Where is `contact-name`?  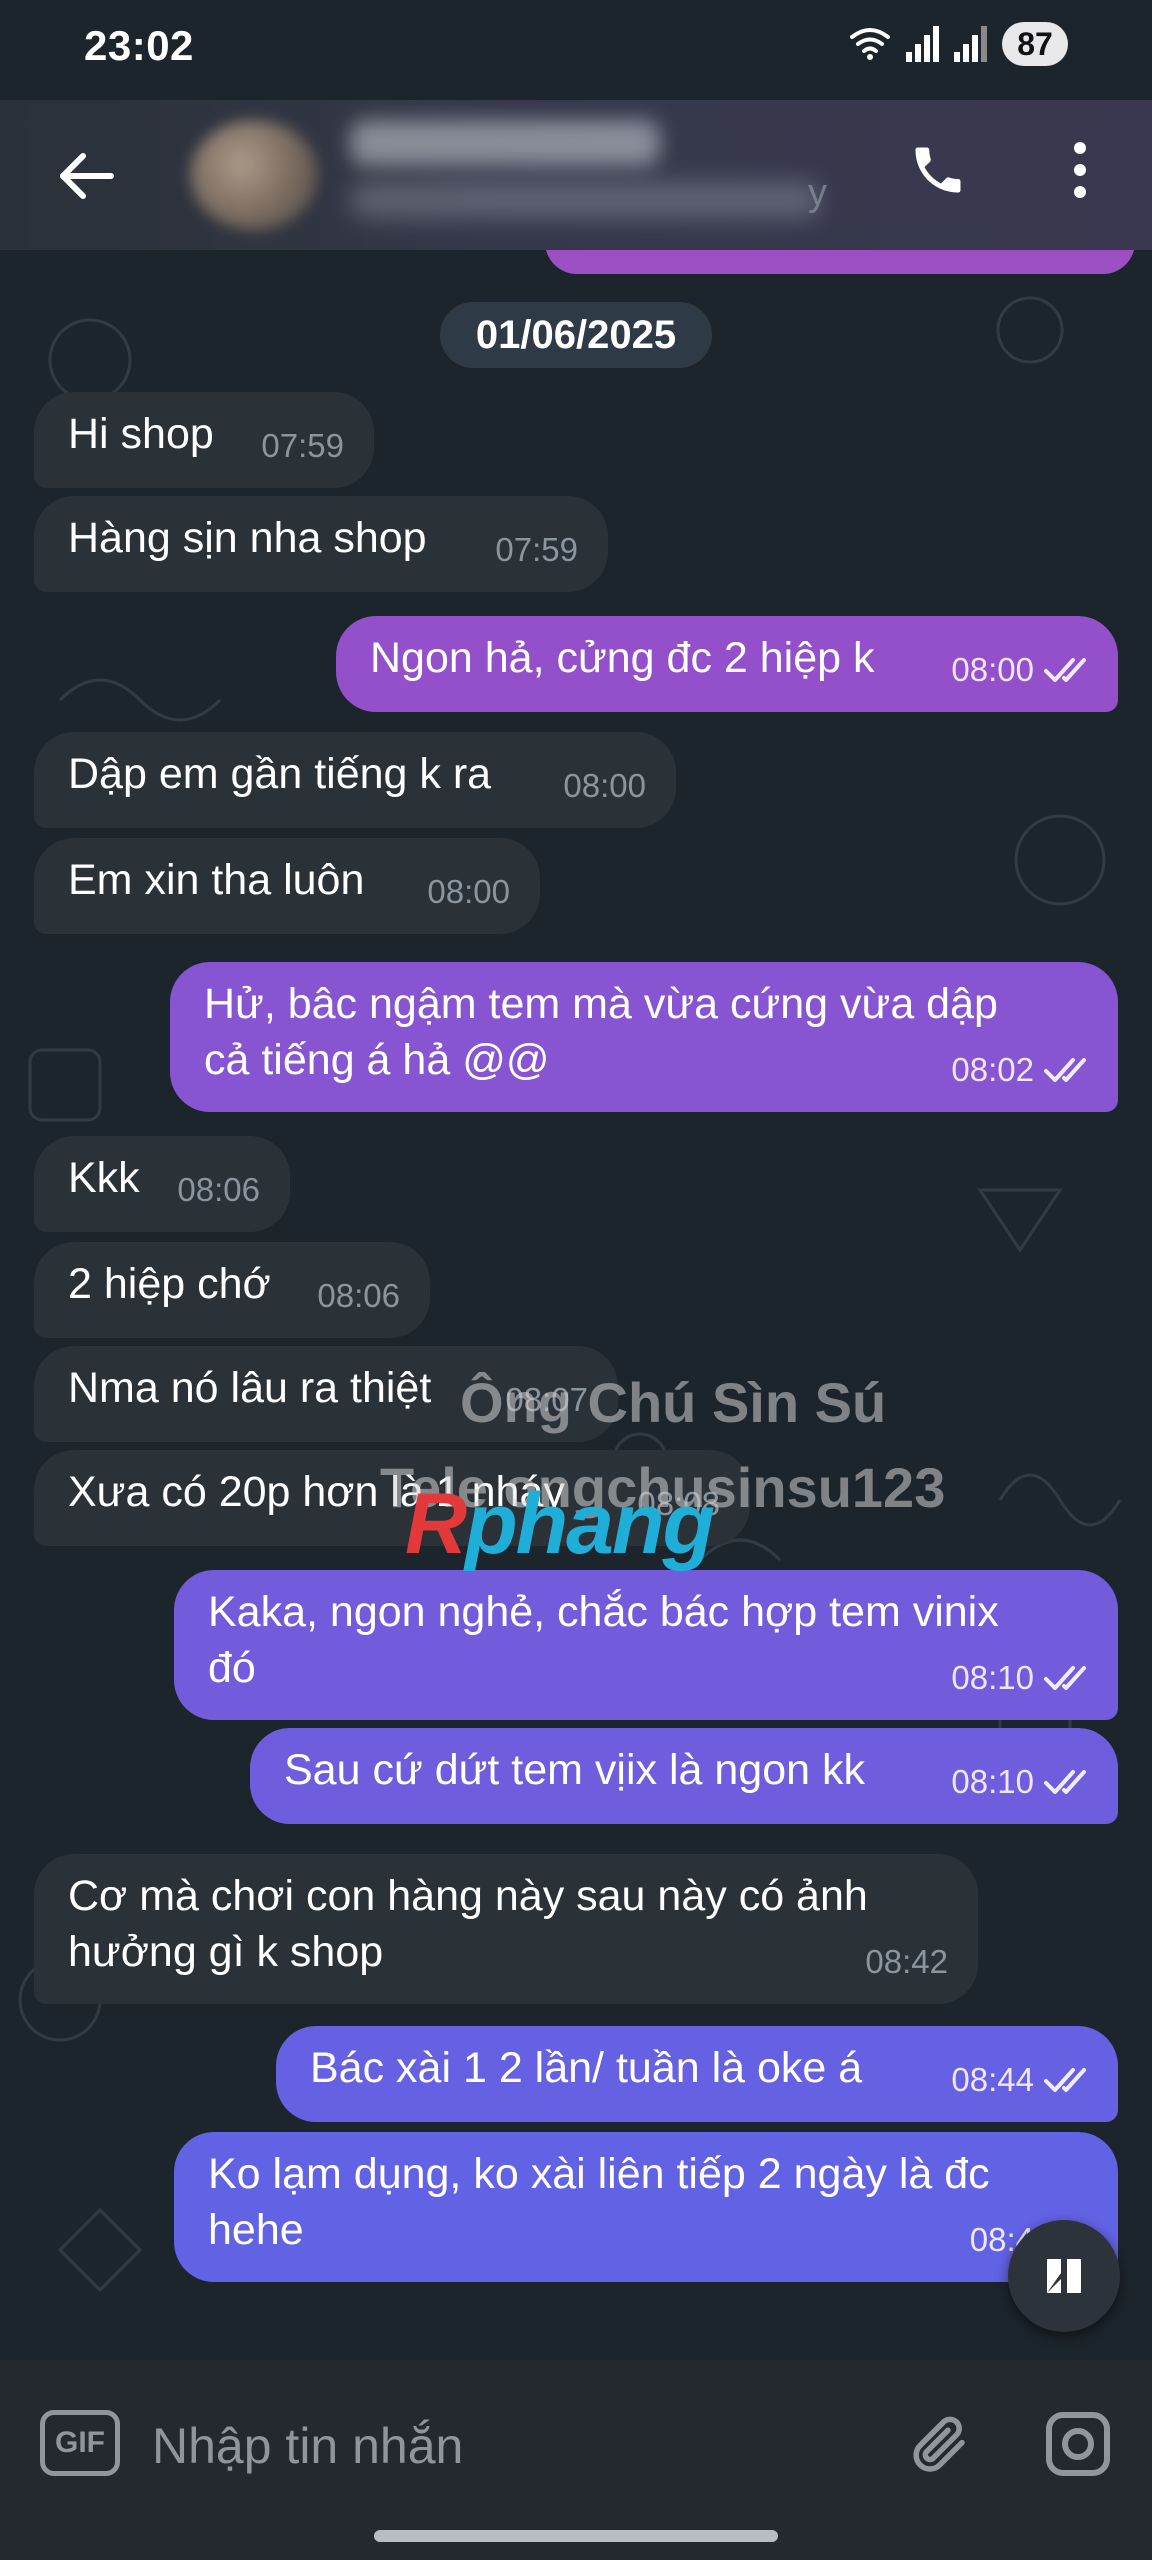
contact-name is located at coordinates (505, 143).